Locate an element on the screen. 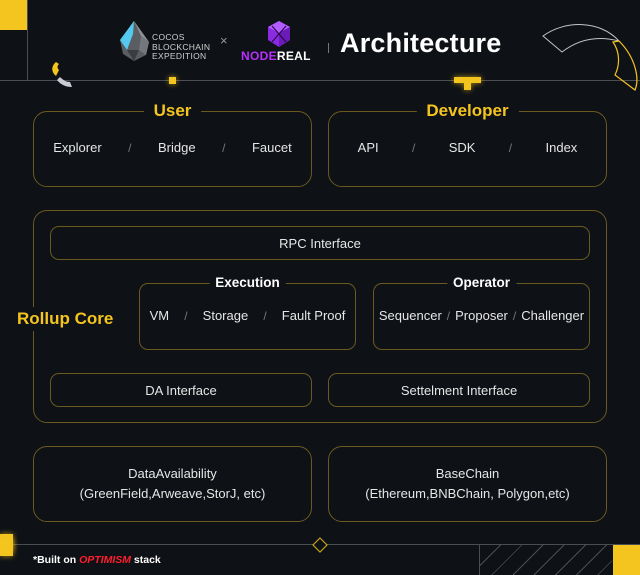  developer-items: API / SDK / Index is located at coordinates (467, 147).